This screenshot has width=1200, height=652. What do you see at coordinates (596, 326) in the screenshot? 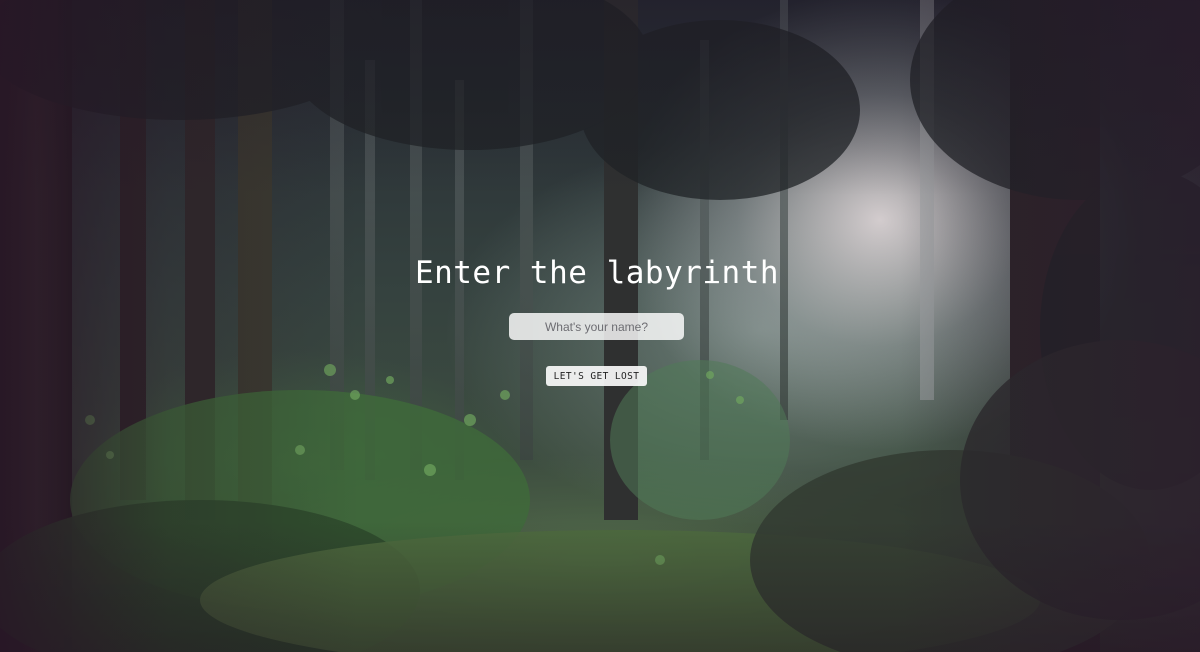
I see `name-input` at bounding box center [596, 326].